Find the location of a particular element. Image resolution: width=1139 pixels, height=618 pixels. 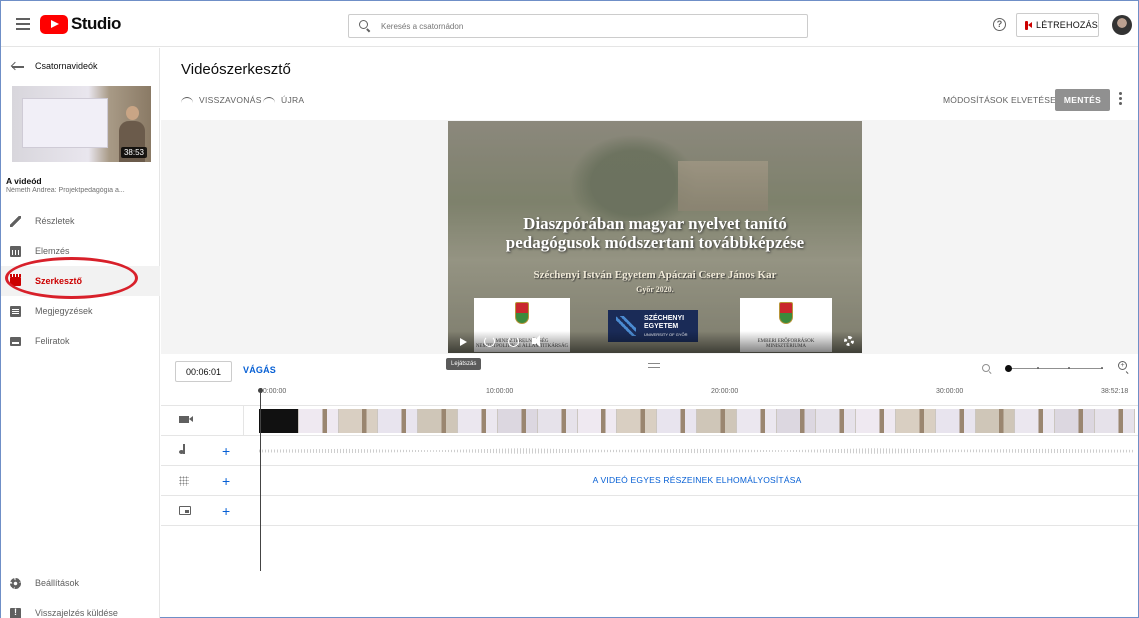

video-title-line-2: pedagógusok módszertani továbbképzése is located at coordinates (655, 242).